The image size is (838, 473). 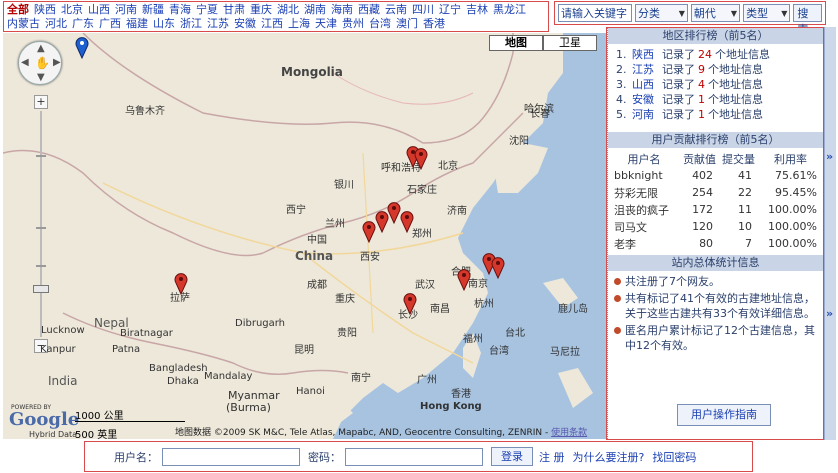 I want to click on map-label: 台湾, so click(x=499, y=351).